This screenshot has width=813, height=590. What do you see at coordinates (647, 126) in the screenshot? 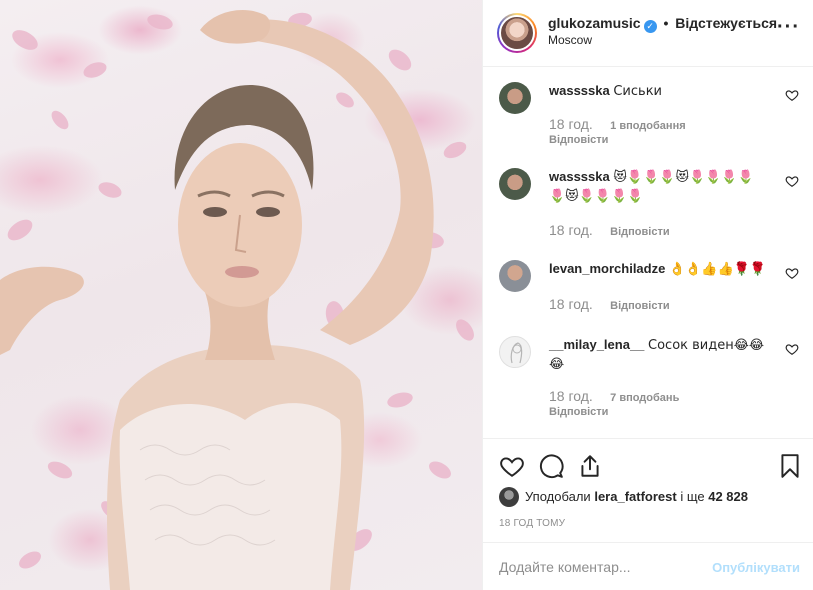
I see `comment-likes: 1 вподобання` at bounding box center [647, 126].